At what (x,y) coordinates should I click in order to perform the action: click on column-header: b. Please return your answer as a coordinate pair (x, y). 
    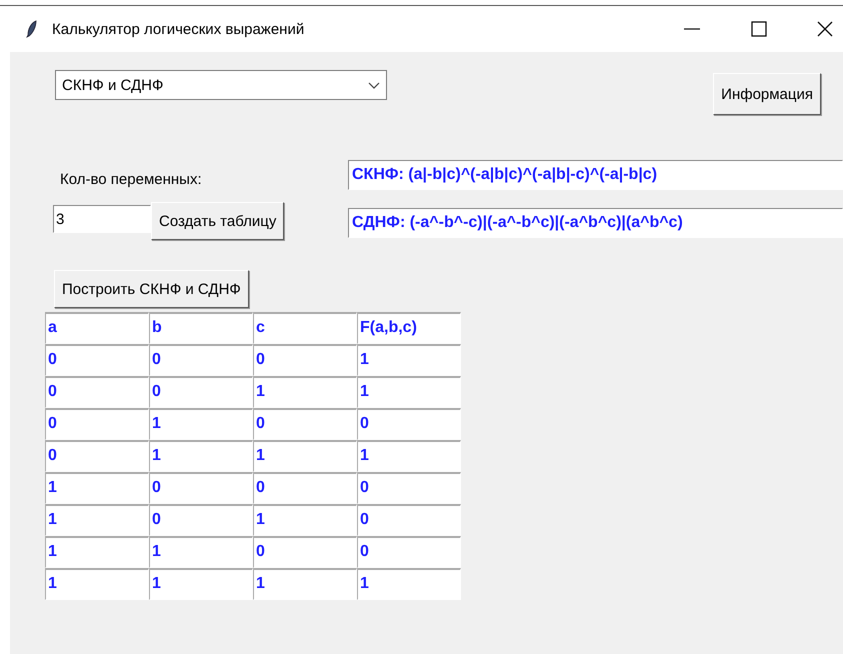
    Looking at the image, I should click on (201, 328).